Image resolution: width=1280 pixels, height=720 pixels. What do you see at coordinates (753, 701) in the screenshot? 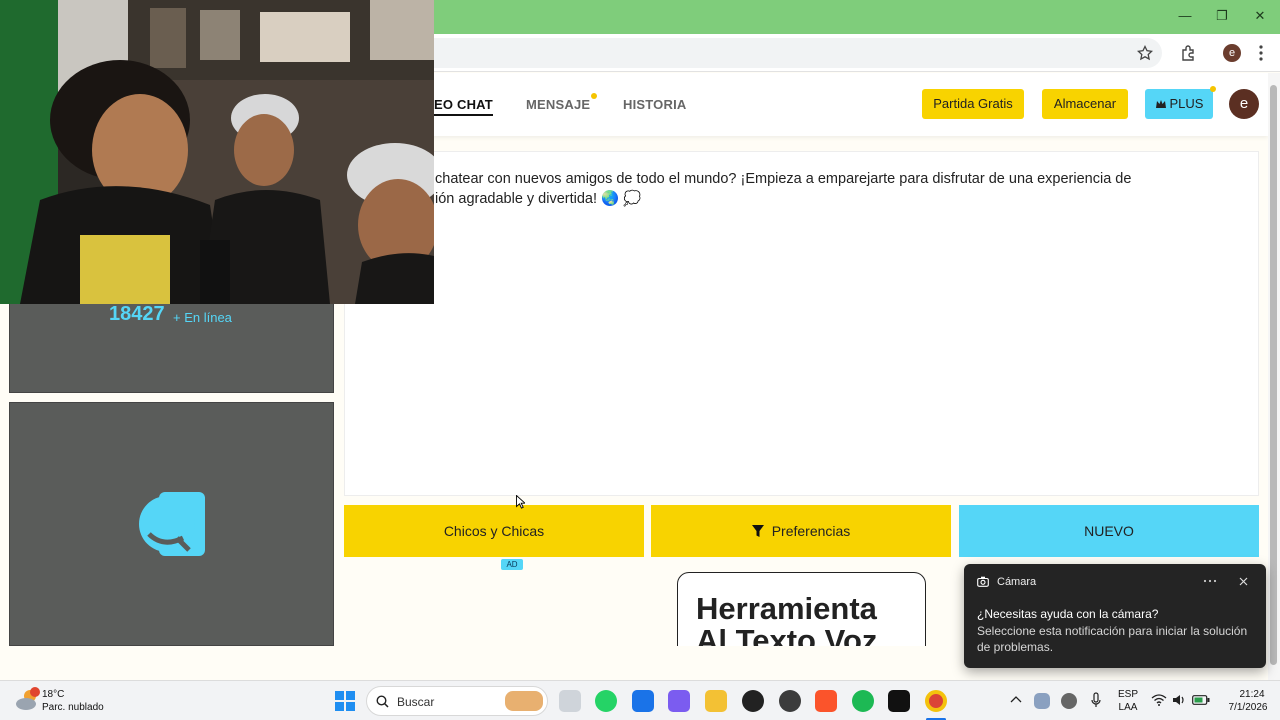
I see `chatgpt-icon` at bounding box center [753, 701].